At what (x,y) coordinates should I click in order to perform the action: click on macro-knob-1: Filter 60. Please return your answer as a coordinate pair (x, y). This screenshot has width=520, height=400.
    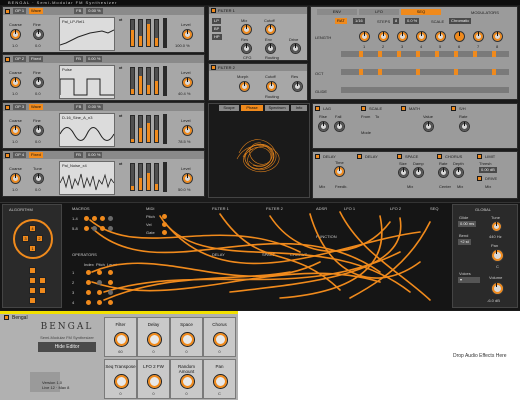
    Looking at the image, I should click on (120, 337).